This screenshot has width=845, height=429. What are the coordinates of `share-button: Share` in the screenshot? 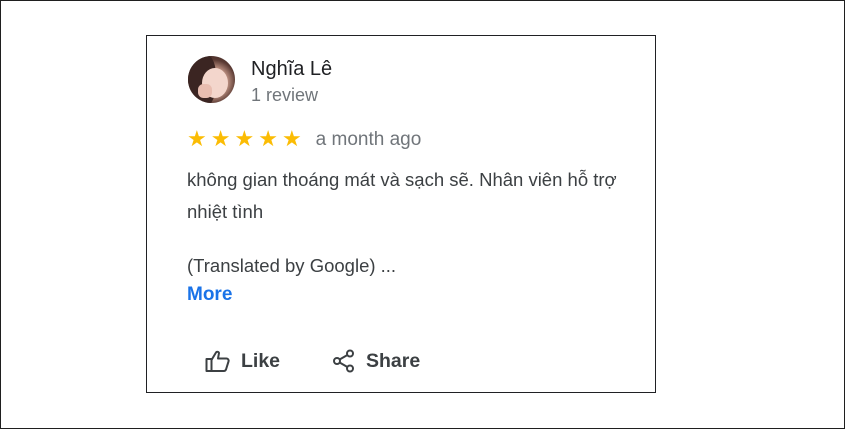 It's located at (376, 361).